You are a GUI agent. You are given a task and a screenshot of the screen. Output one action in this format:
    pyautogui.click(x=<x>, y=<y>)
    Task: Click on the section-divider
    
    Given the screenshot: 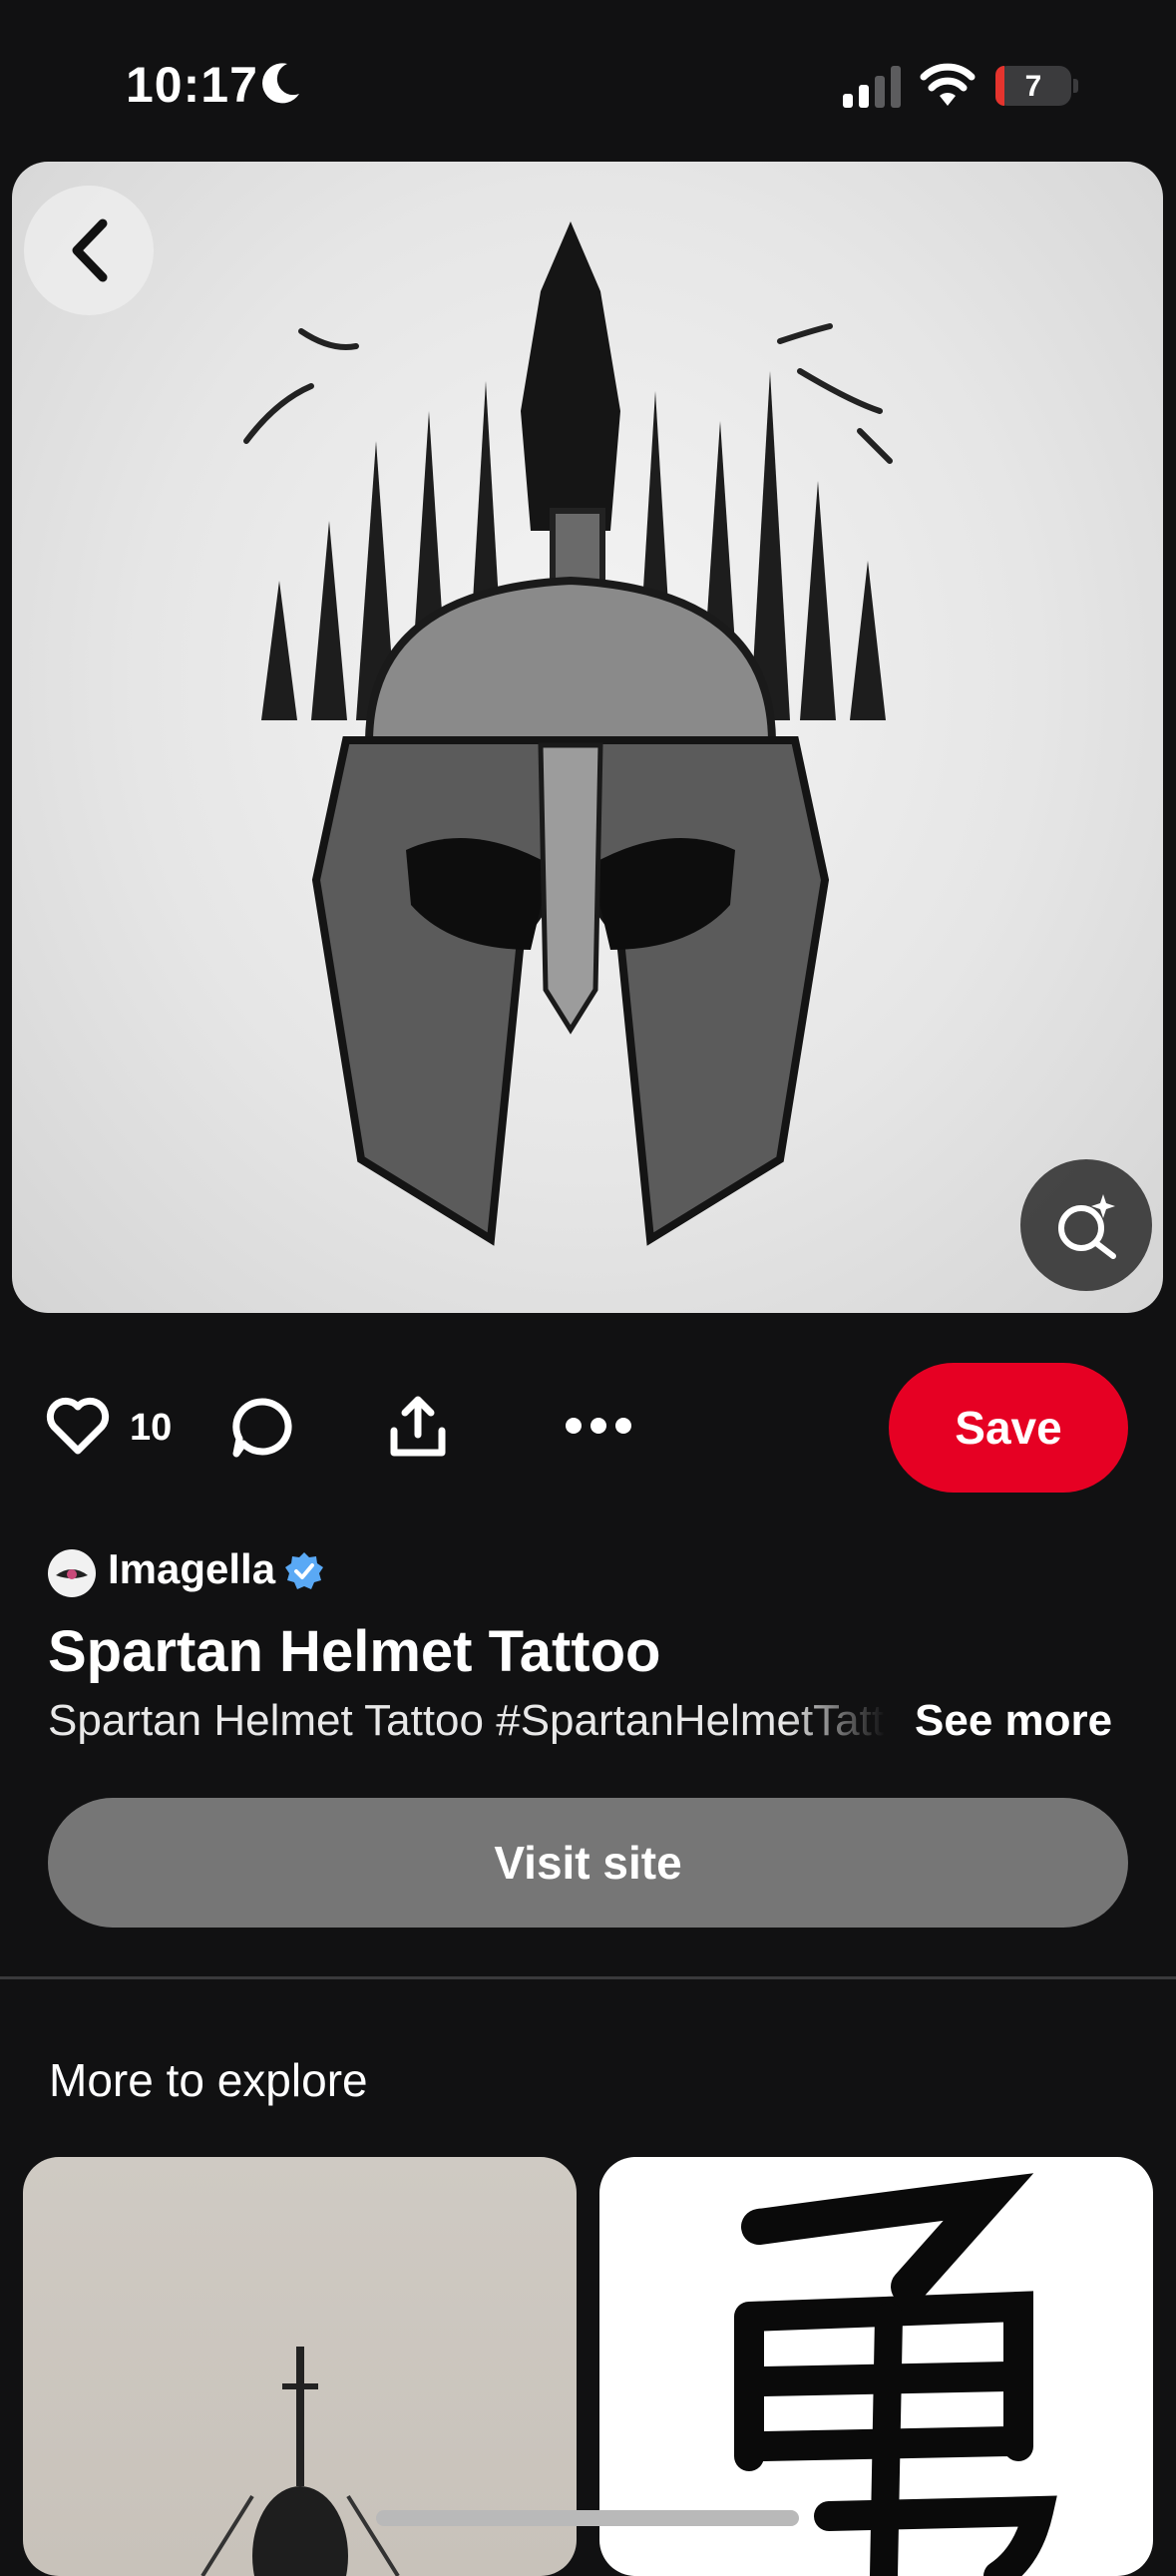 What is the action you would take?
    pyautogui.click(x=588, y=1977)
    